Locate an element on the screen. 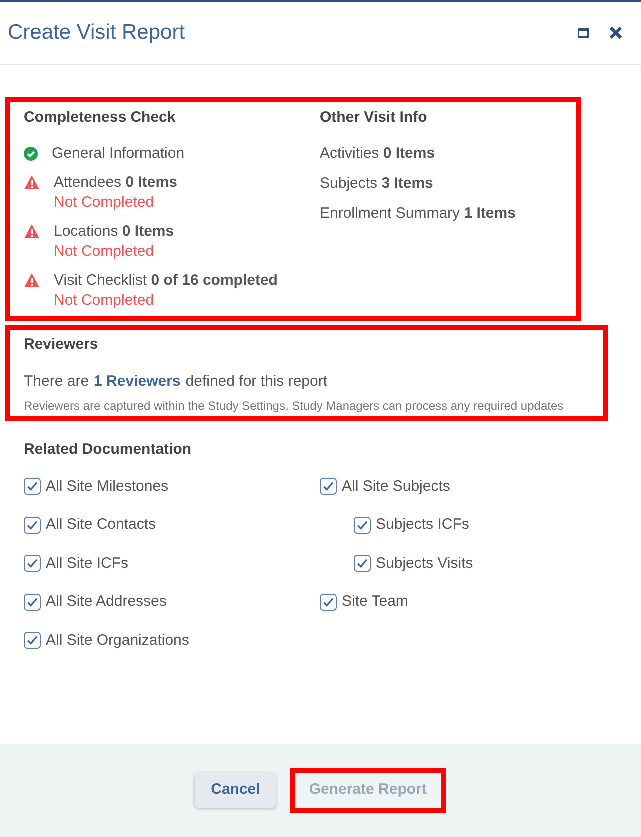 The image size is (641, 837). section-heading: Related Documentation is located at coordinates (108, 450).